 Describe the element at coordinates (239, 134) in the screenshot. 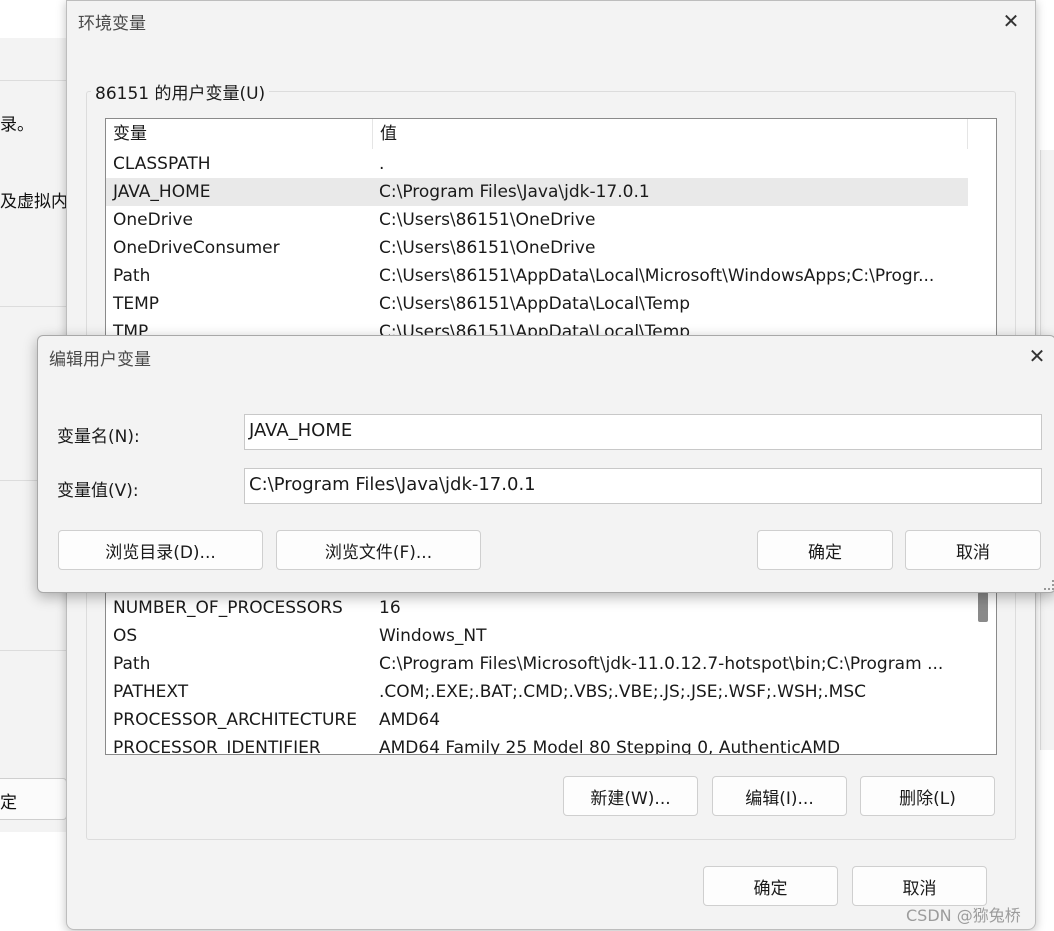

I see `column-header-variable: 变量` at that location.